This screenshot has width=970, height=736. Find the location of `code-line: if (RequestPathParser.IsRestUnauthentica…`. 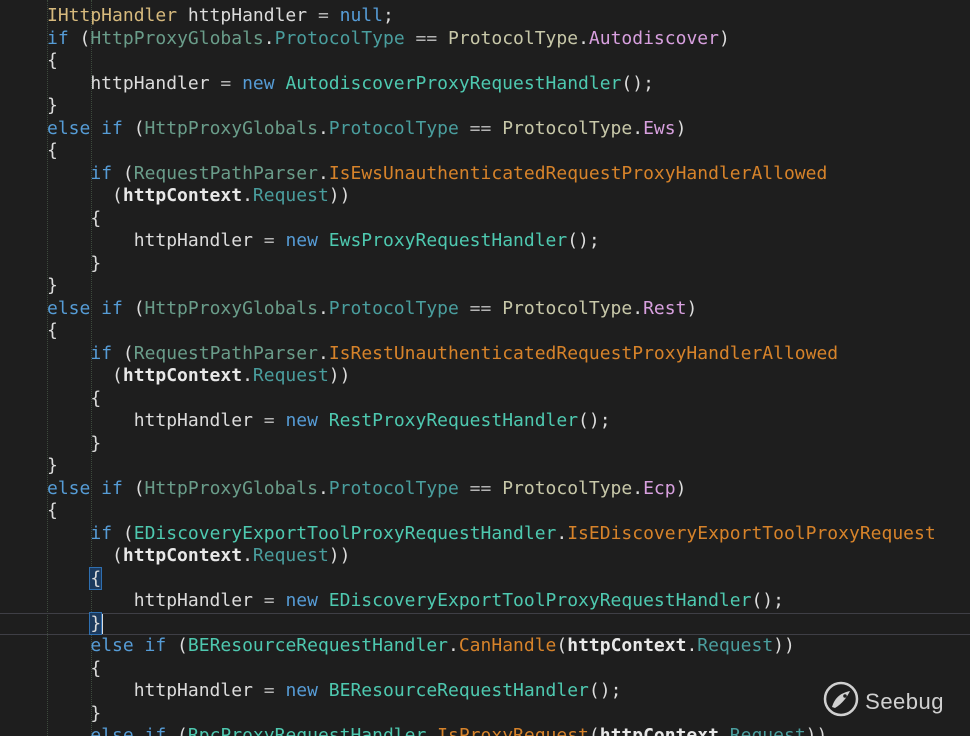

code-line: if (RequestPathParser.IsRestUnauthentica… is located at coordinates (485, 354).